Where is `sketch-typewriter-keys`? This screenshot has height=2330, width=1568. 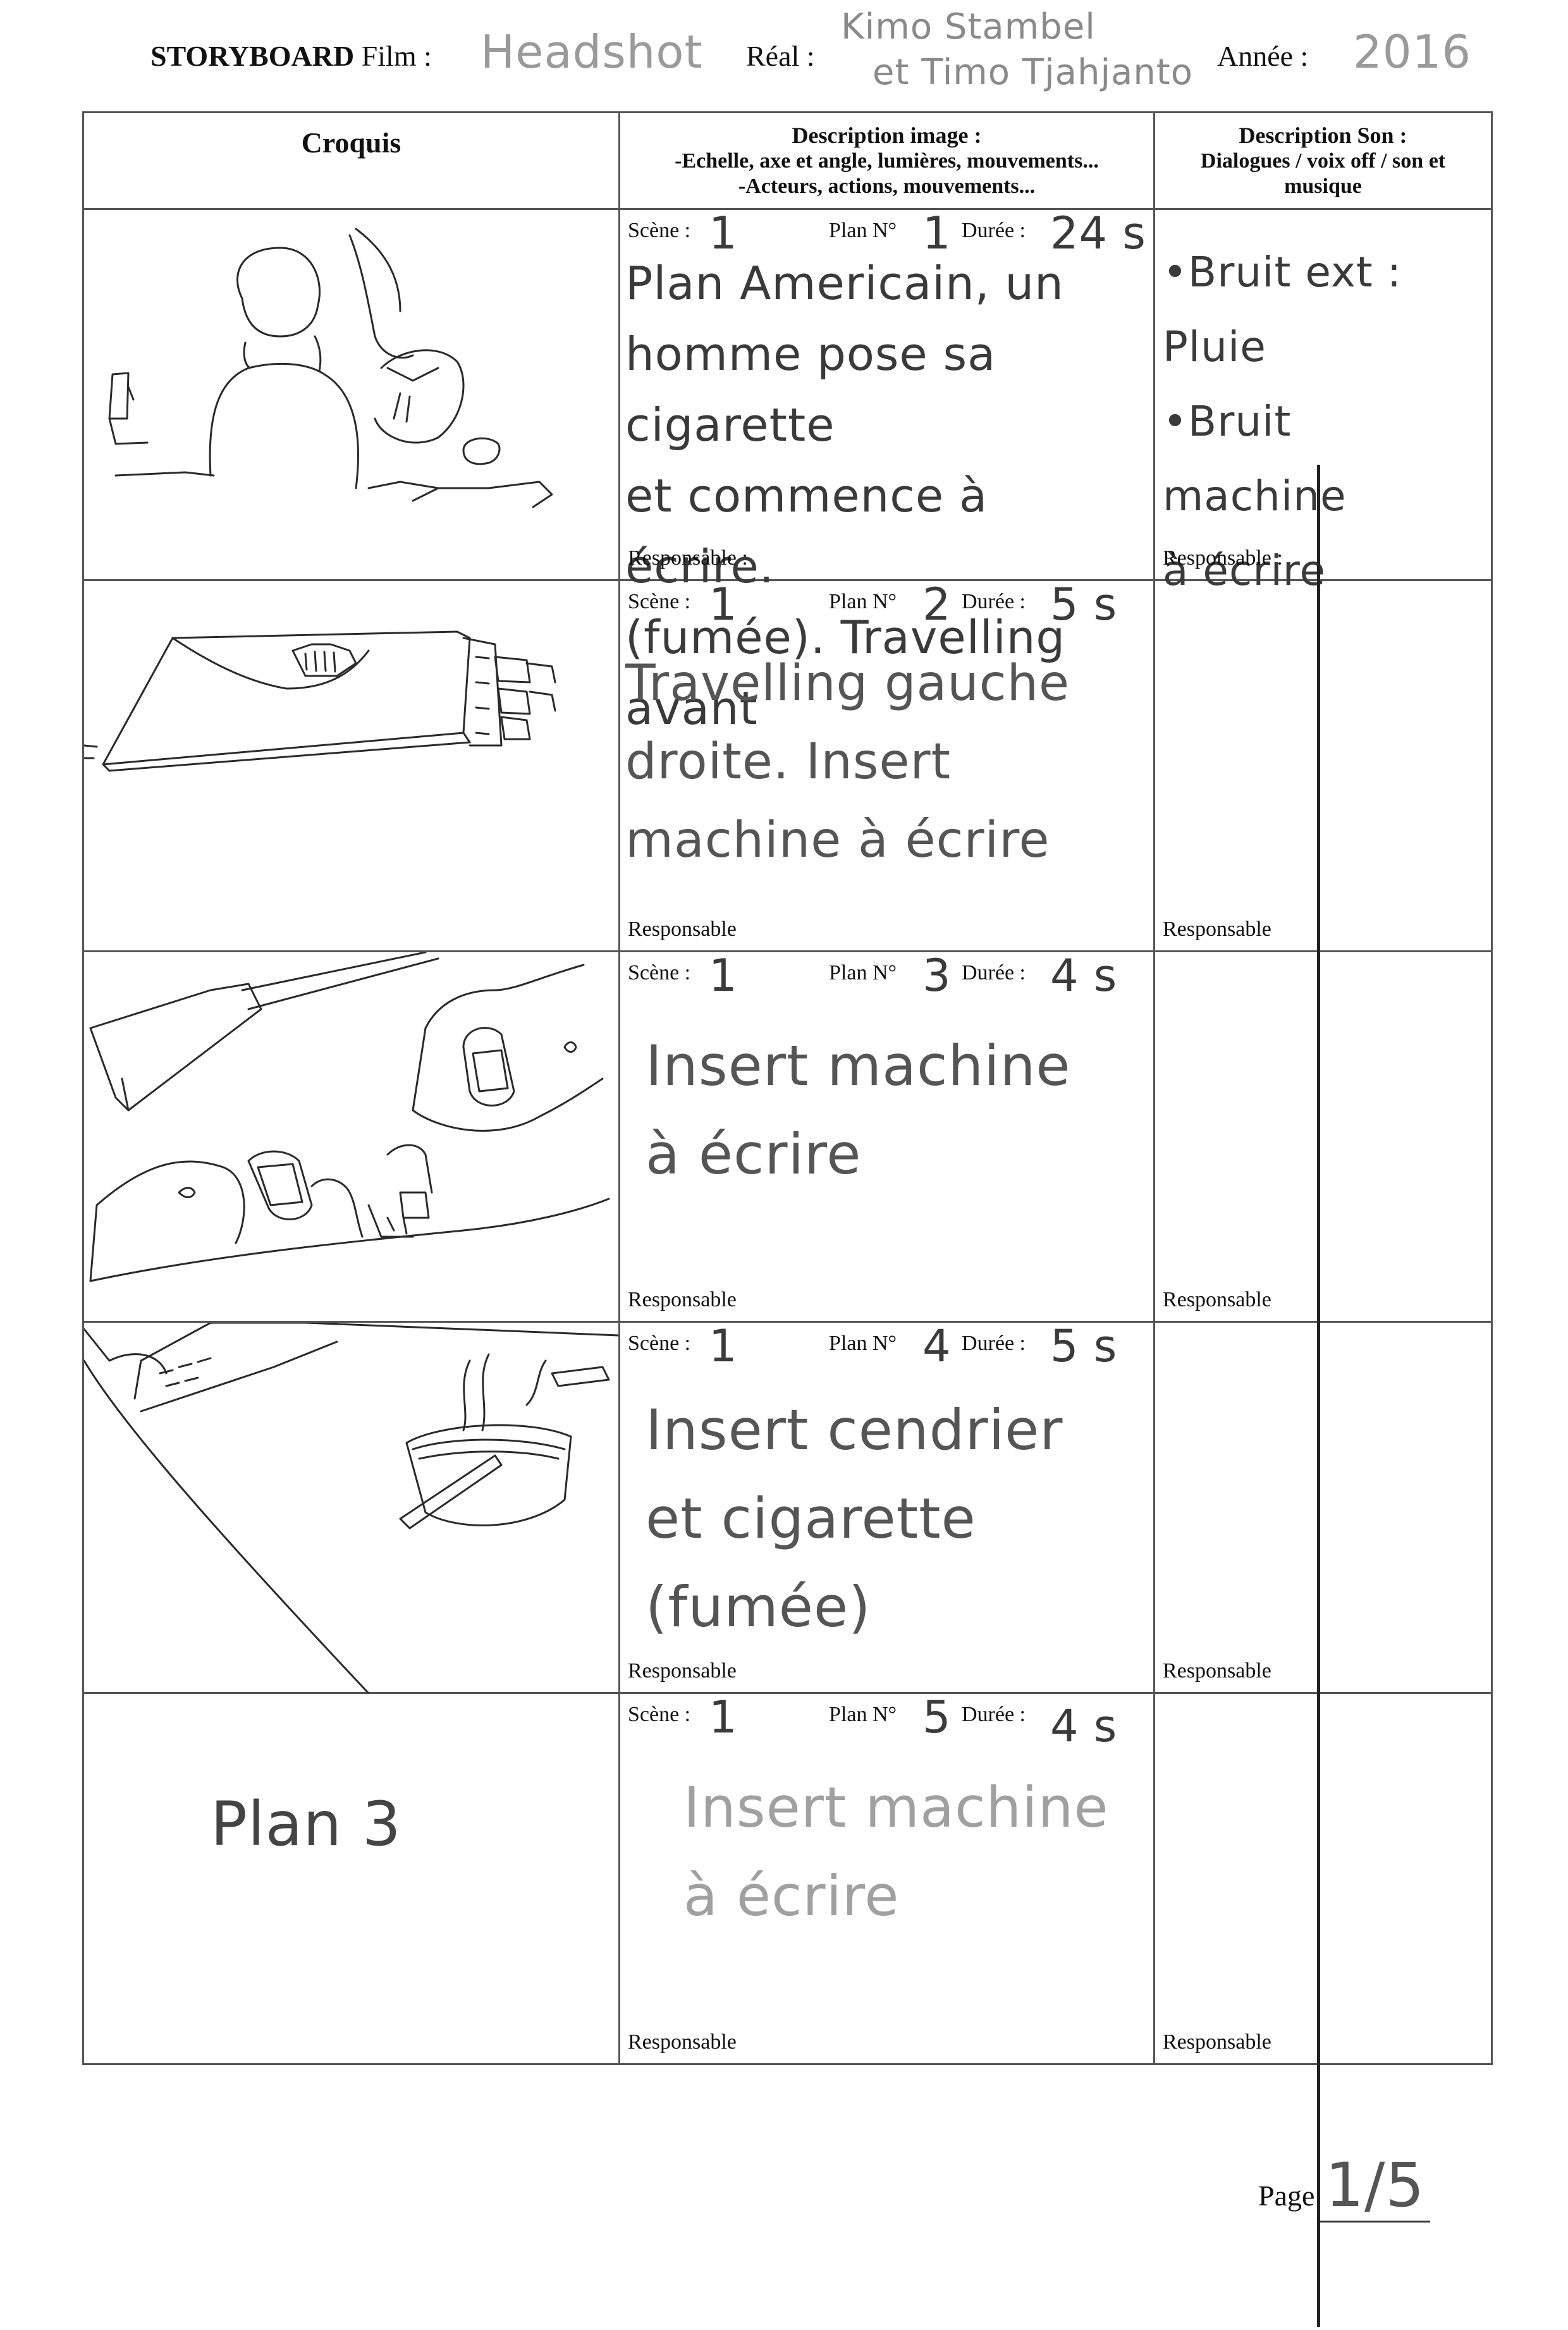
sketch-typewriter-keys is located at coordinates (349, 1117).